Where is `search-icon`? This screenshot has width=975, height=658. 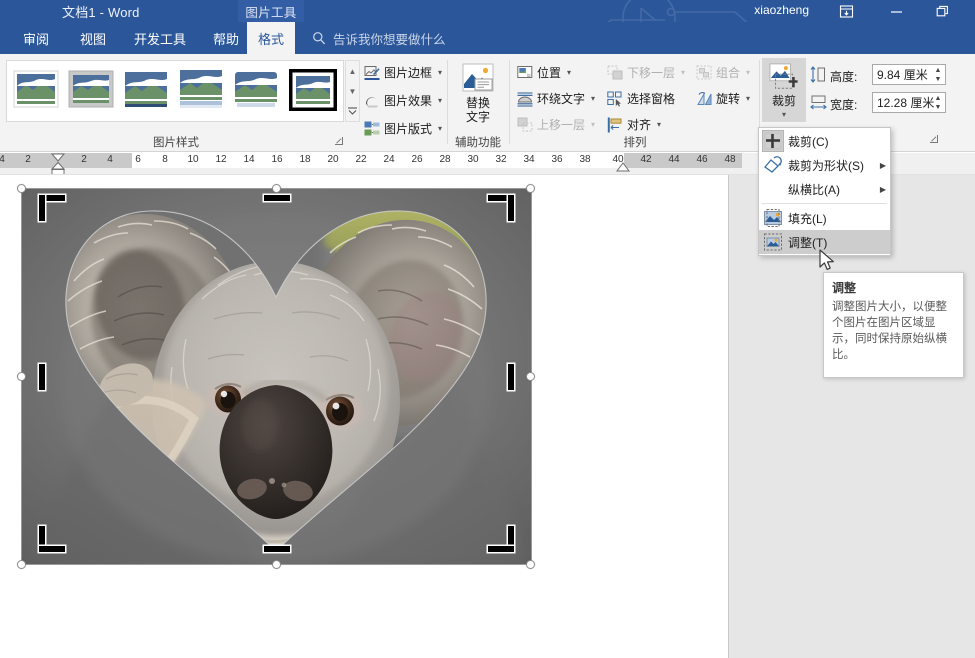
search-icon is located at coordinates (319, 38).